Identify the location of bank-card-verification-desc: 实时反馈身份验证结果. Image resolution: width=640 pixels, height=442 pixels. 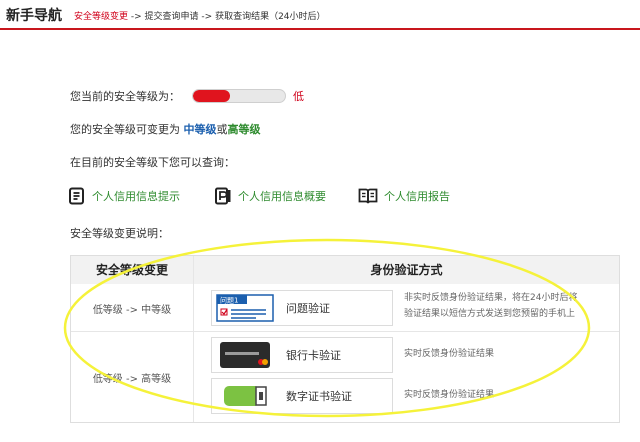
(449, 354).